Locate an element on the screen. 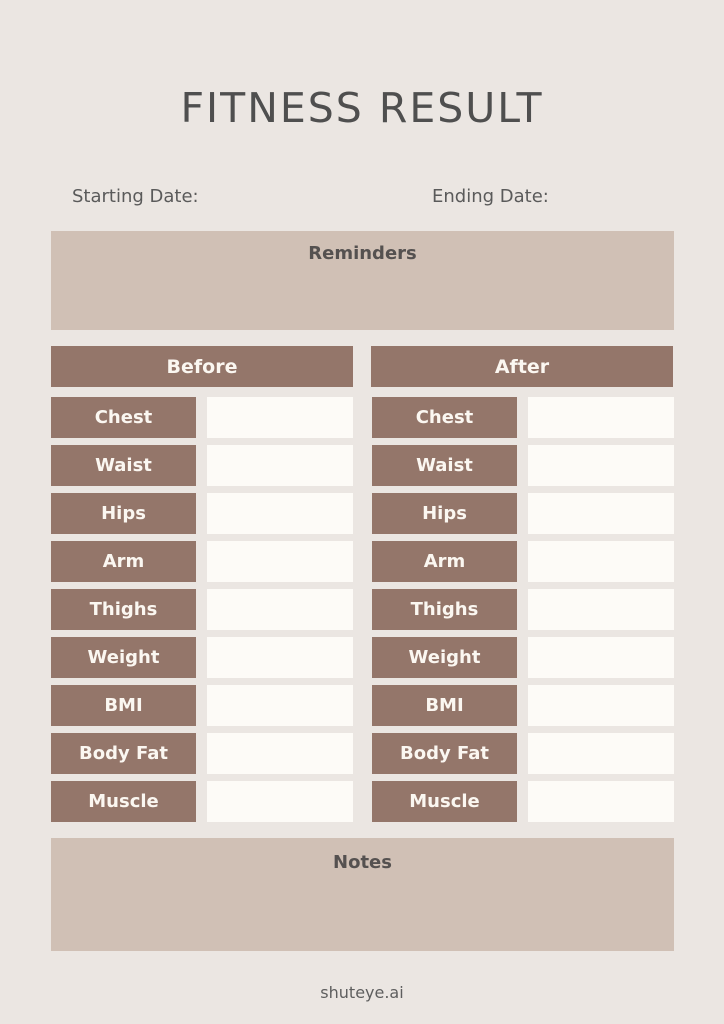 Image resolution: width=724 pixels, height=1024 pixels. after-row-label: Arm is located at coordinates (444, 561).